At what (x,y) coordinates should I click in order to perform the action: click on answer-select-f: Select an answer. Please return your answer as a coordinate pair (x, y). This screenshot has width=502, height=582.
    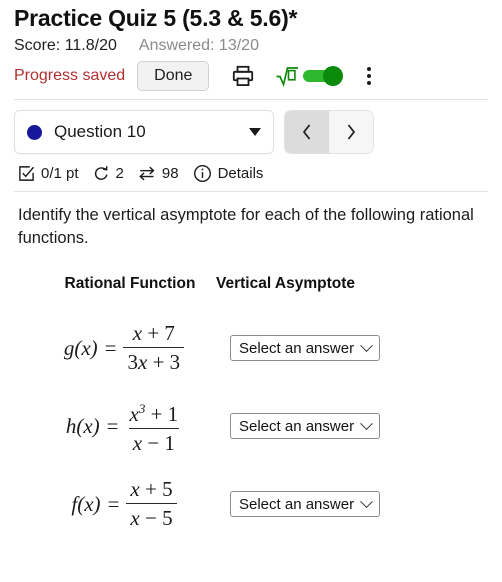
    Looking at the image, I should click on (305, 504).